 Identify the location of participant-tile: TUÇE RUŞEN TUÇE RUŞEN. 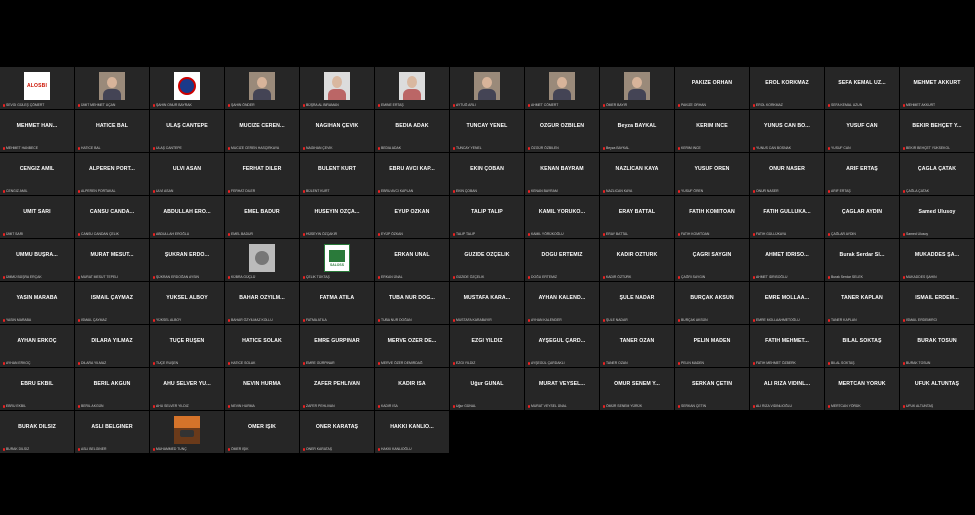
(187, 346).